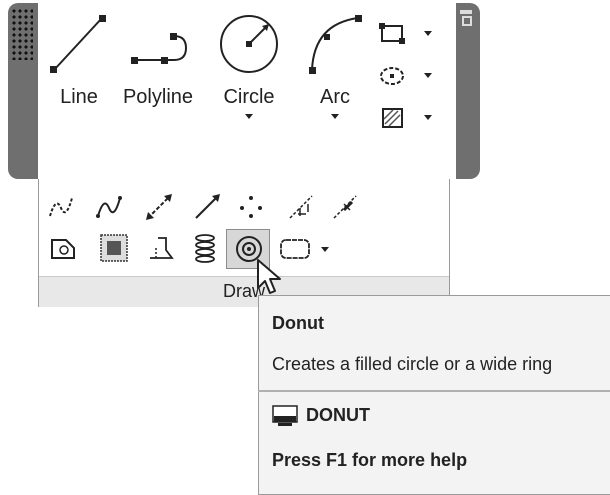  What do you see at coordinates (335, 116) in the screenshot?
I see `arc-dropdown-arrow` at bounding box center [335, 116].